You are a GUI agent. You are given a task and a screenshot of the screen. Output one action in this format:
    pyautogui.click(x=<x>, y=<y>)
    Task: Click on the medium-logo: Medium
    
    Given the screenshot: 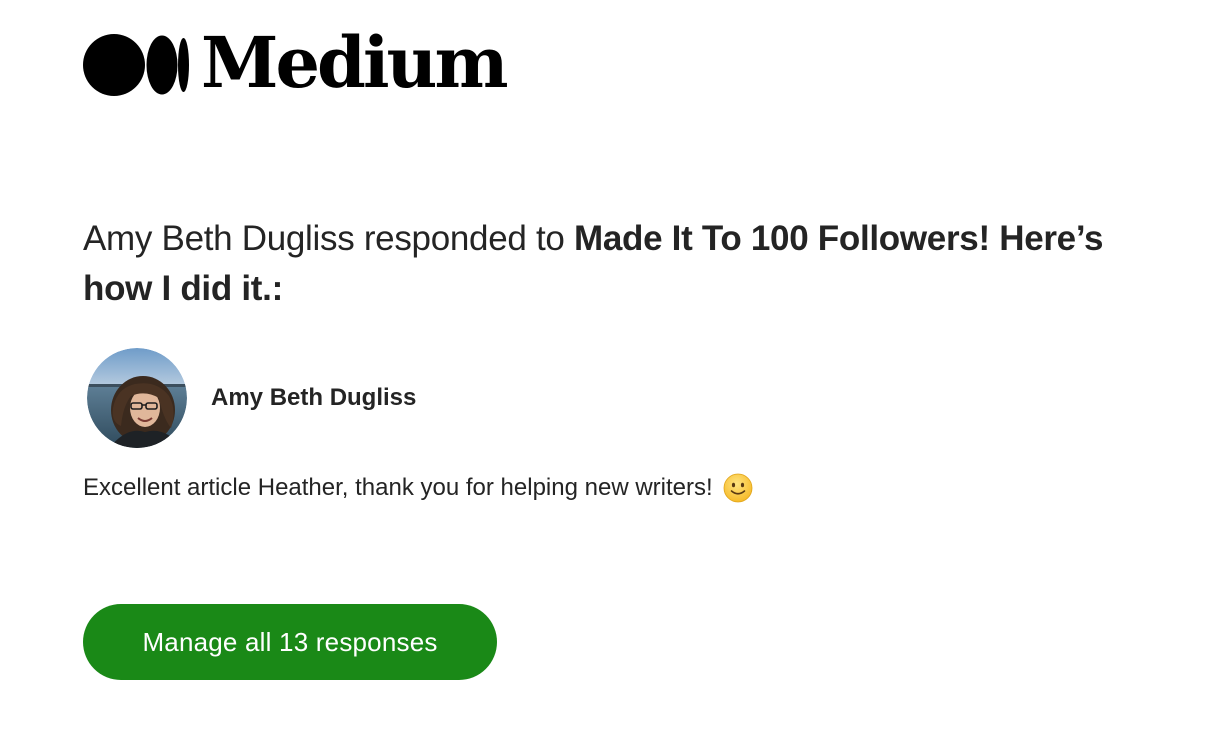 What is the action you would take?
    pyautogui.click(x=296, y=62)
    